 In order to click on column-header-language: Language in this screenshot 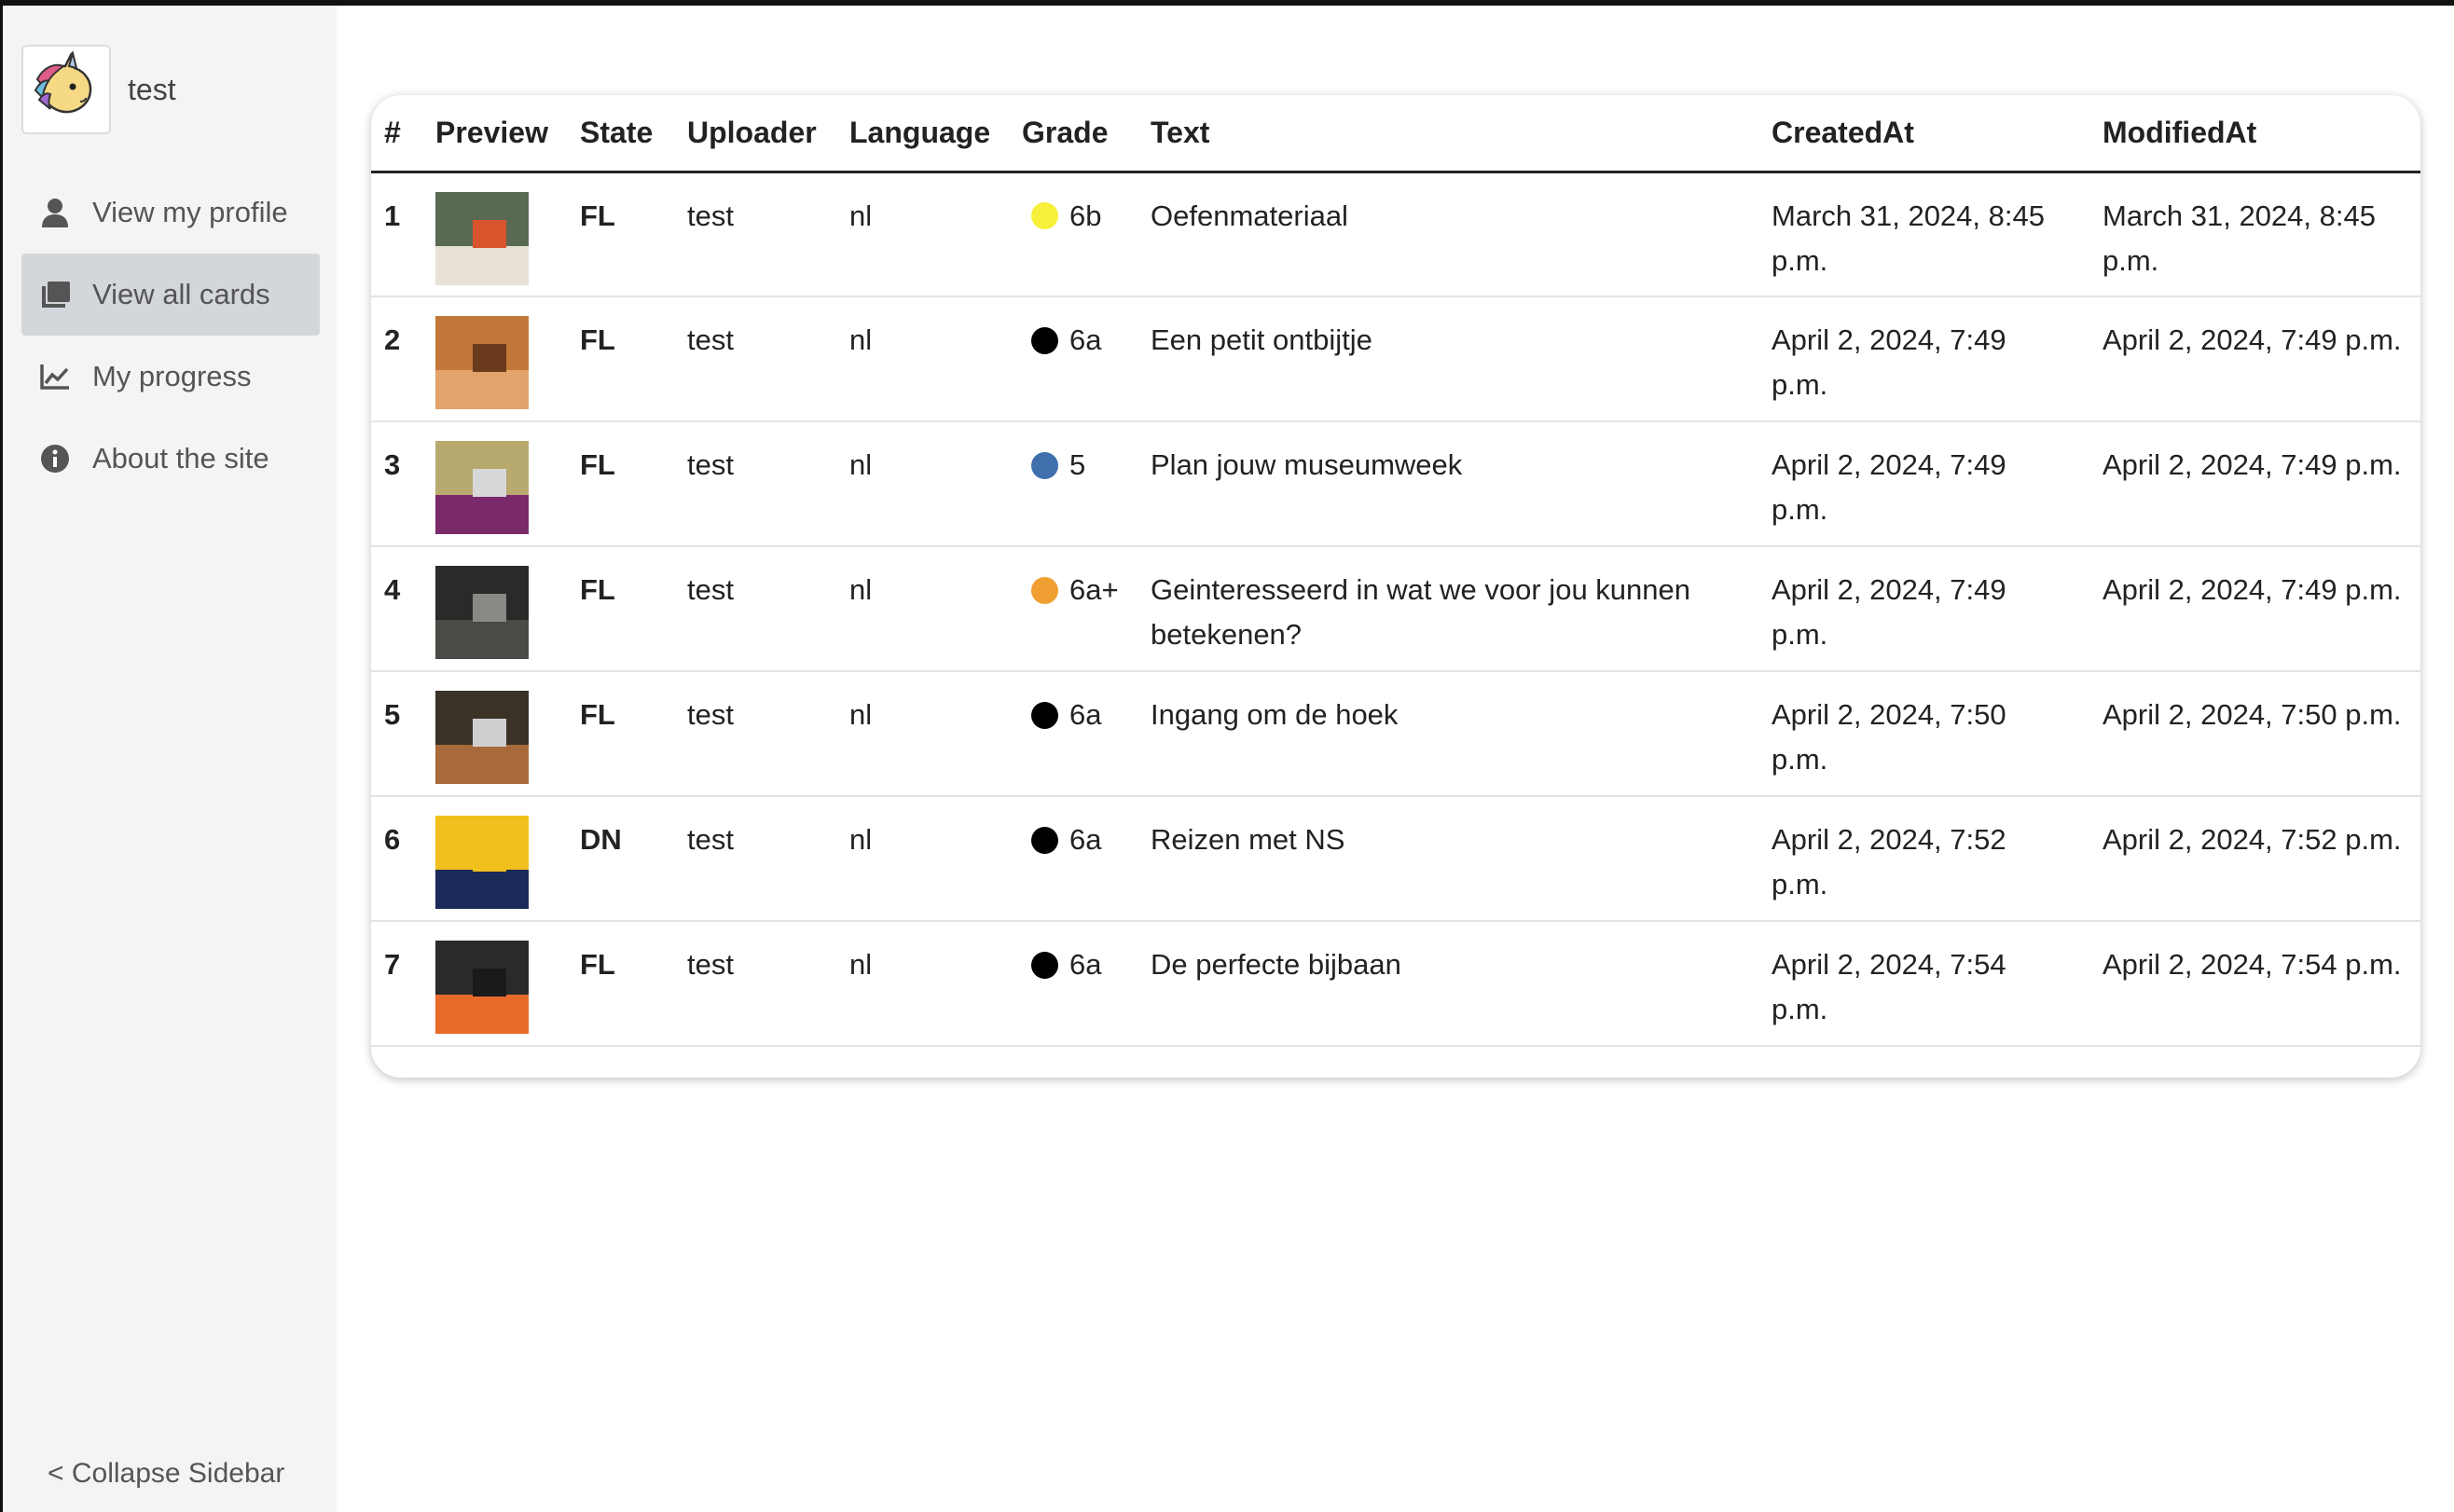, I will do `click(921, 134)`.